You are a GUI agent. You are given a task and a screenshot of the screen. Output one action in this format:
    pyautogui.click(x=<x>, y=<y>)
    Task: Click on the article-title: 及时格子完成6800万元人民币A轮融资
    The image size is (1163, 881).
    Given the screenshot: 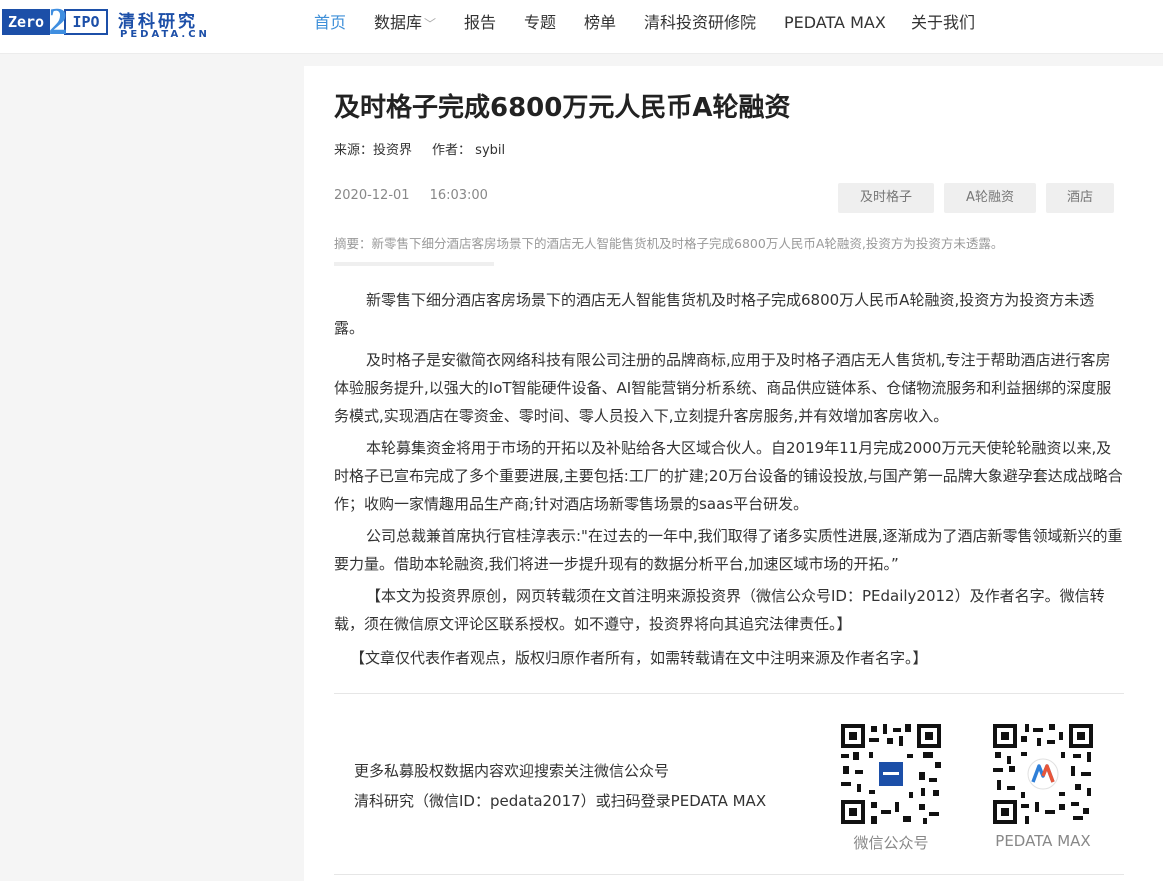 What is the action you would take?
    pyautogui.click(x=562, y=108)
    